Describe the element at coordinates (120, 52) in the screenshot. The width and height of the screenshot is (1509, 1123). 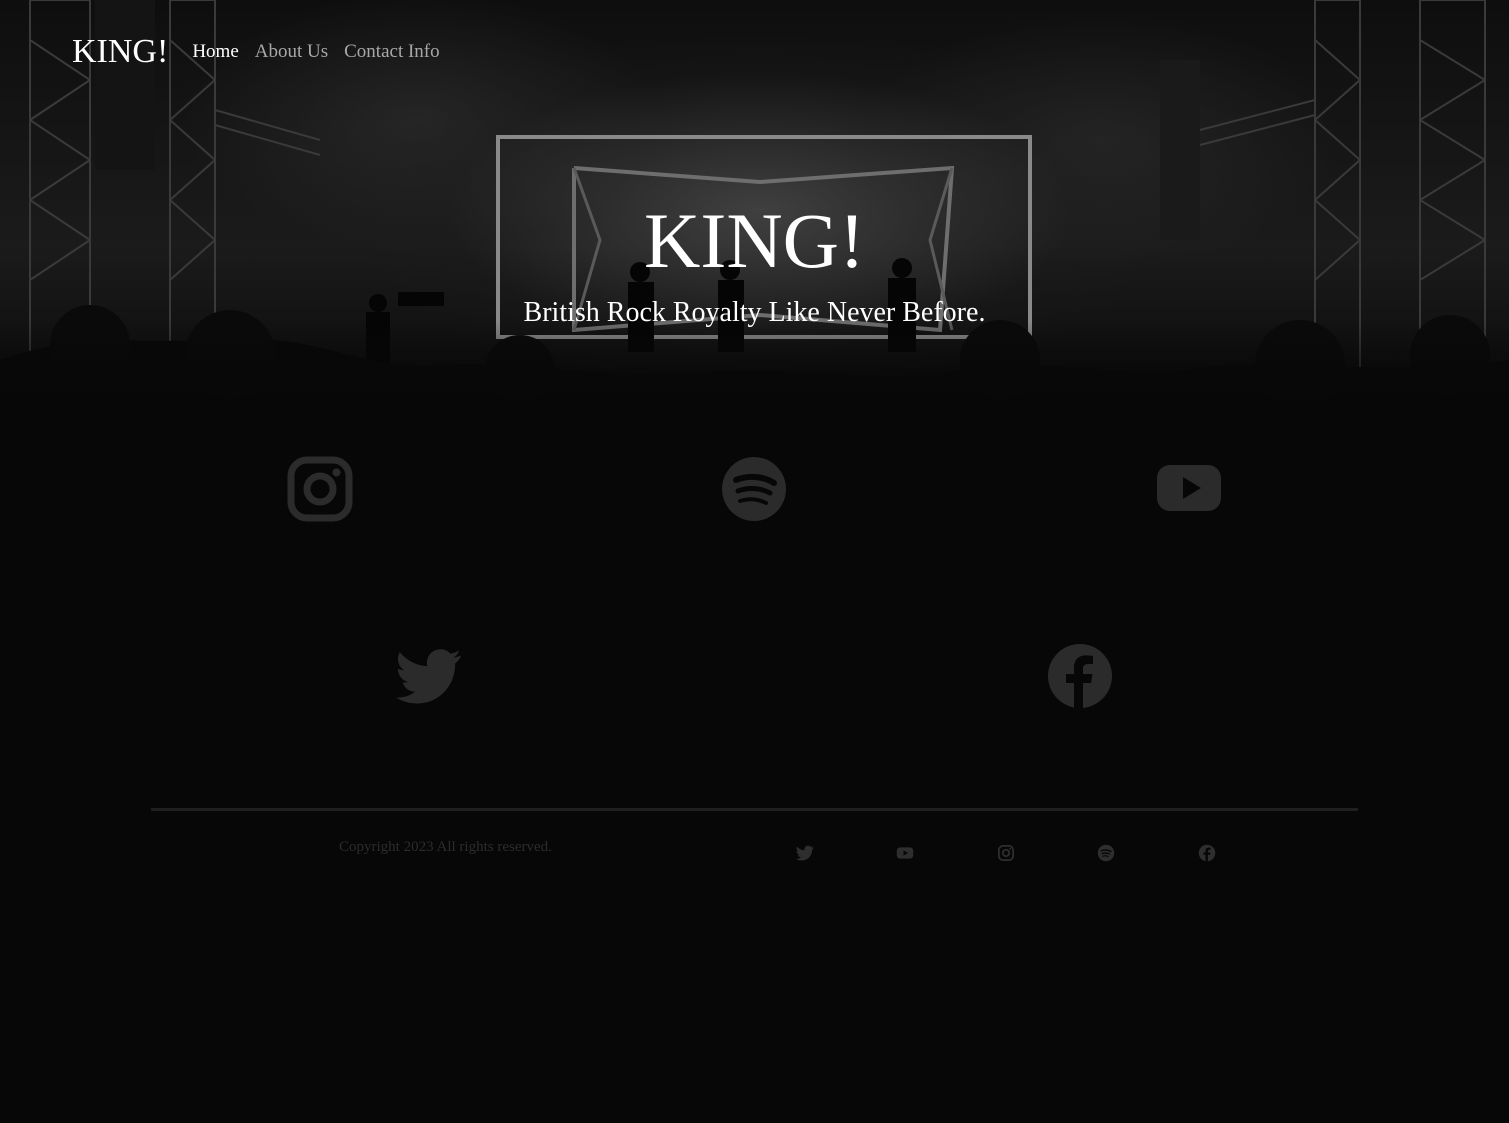
I see `brand-logo: KING!` at that location.